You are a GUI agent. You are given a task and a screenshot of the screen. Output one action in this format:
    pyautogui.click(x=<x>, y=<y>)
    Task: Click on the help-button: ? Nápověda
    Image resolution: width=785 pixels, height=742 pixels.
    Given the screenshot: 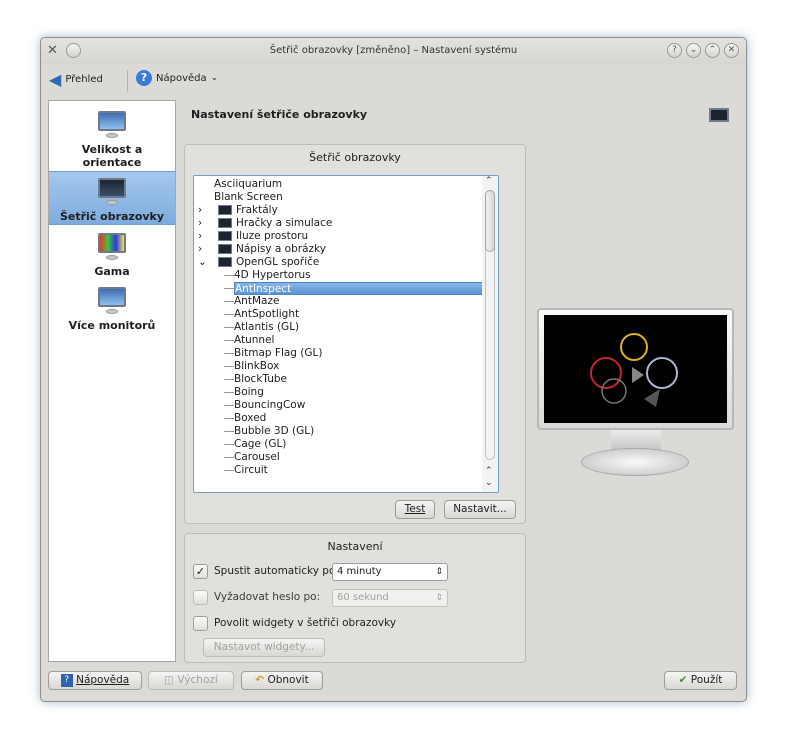 What is the action you would take?
    pyautogui.click(x=95, y=680)
    